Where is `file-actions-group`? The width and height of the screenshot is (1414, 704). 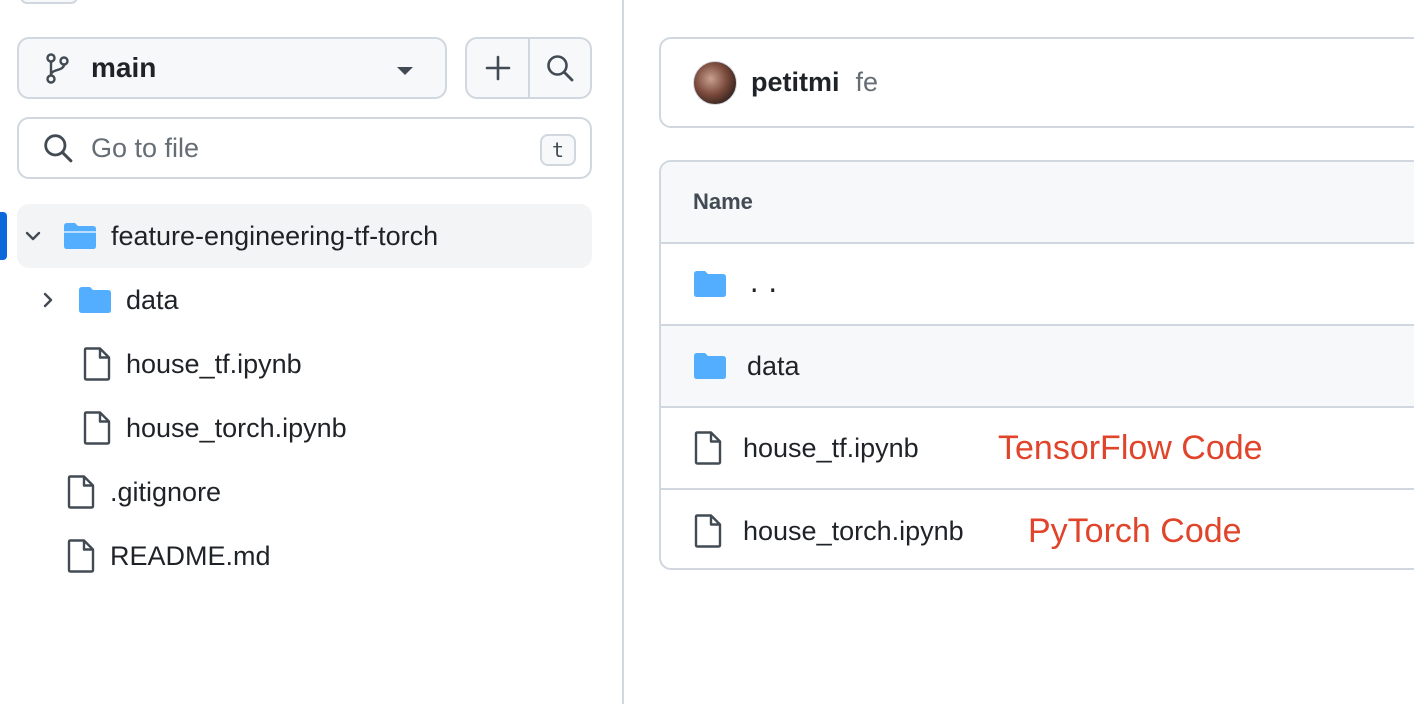 file-actions-group is located at coordinates (528, 68).